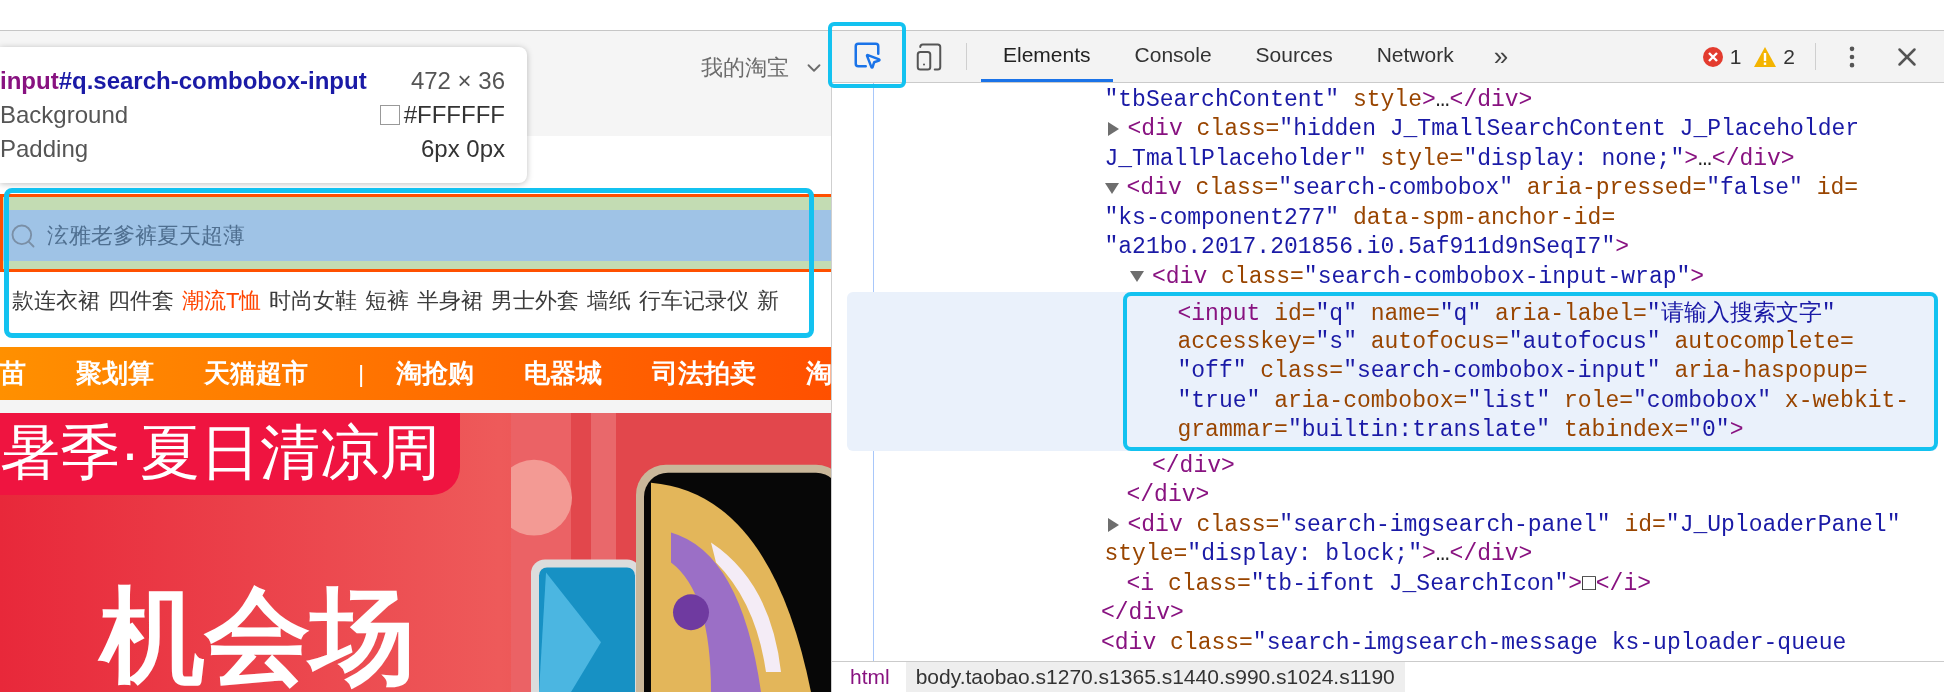 The width and height of the screenshot is (1944, 692). What do you see at coordinates (694, 301) in the screenshot?
I see `hot-search-link: 行车记录仪` at bounding box center [694, 301].